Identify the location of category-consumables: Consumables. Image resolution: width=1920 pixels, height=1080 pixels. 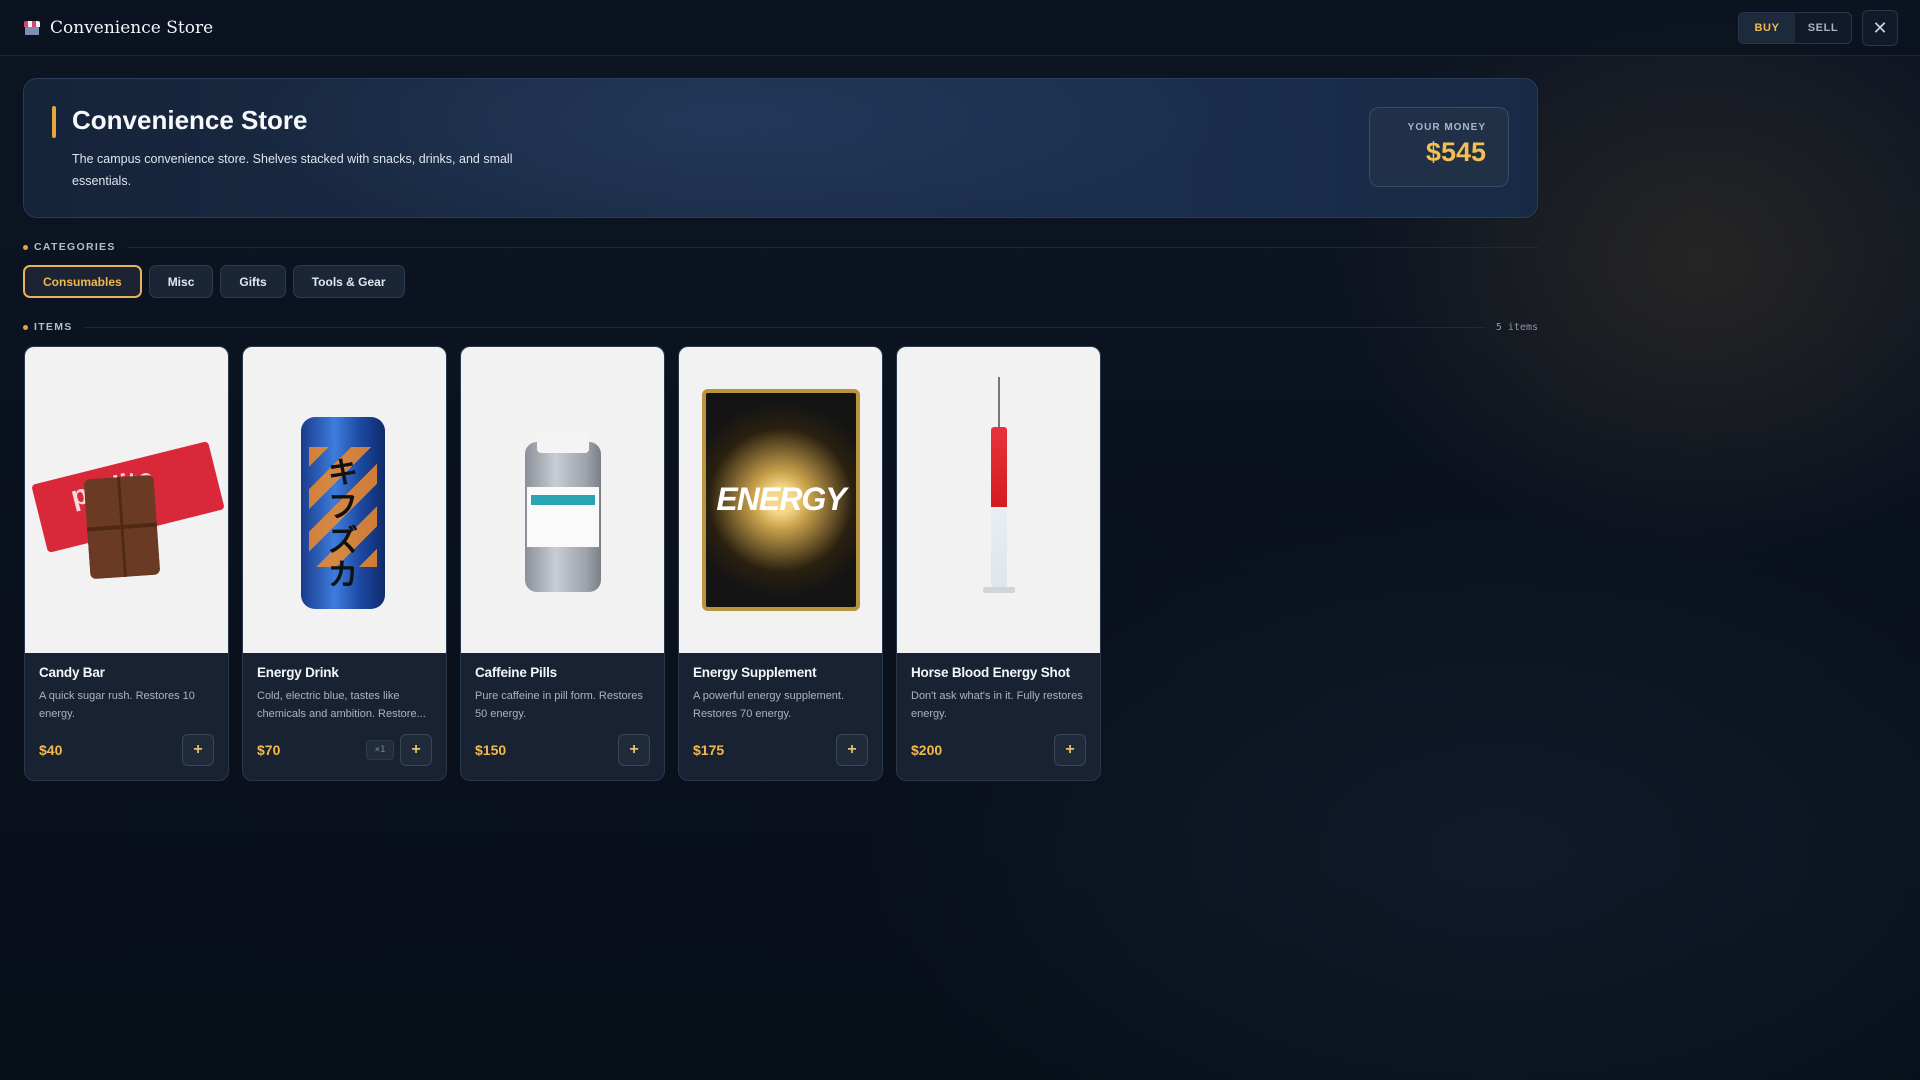
(82, 281).